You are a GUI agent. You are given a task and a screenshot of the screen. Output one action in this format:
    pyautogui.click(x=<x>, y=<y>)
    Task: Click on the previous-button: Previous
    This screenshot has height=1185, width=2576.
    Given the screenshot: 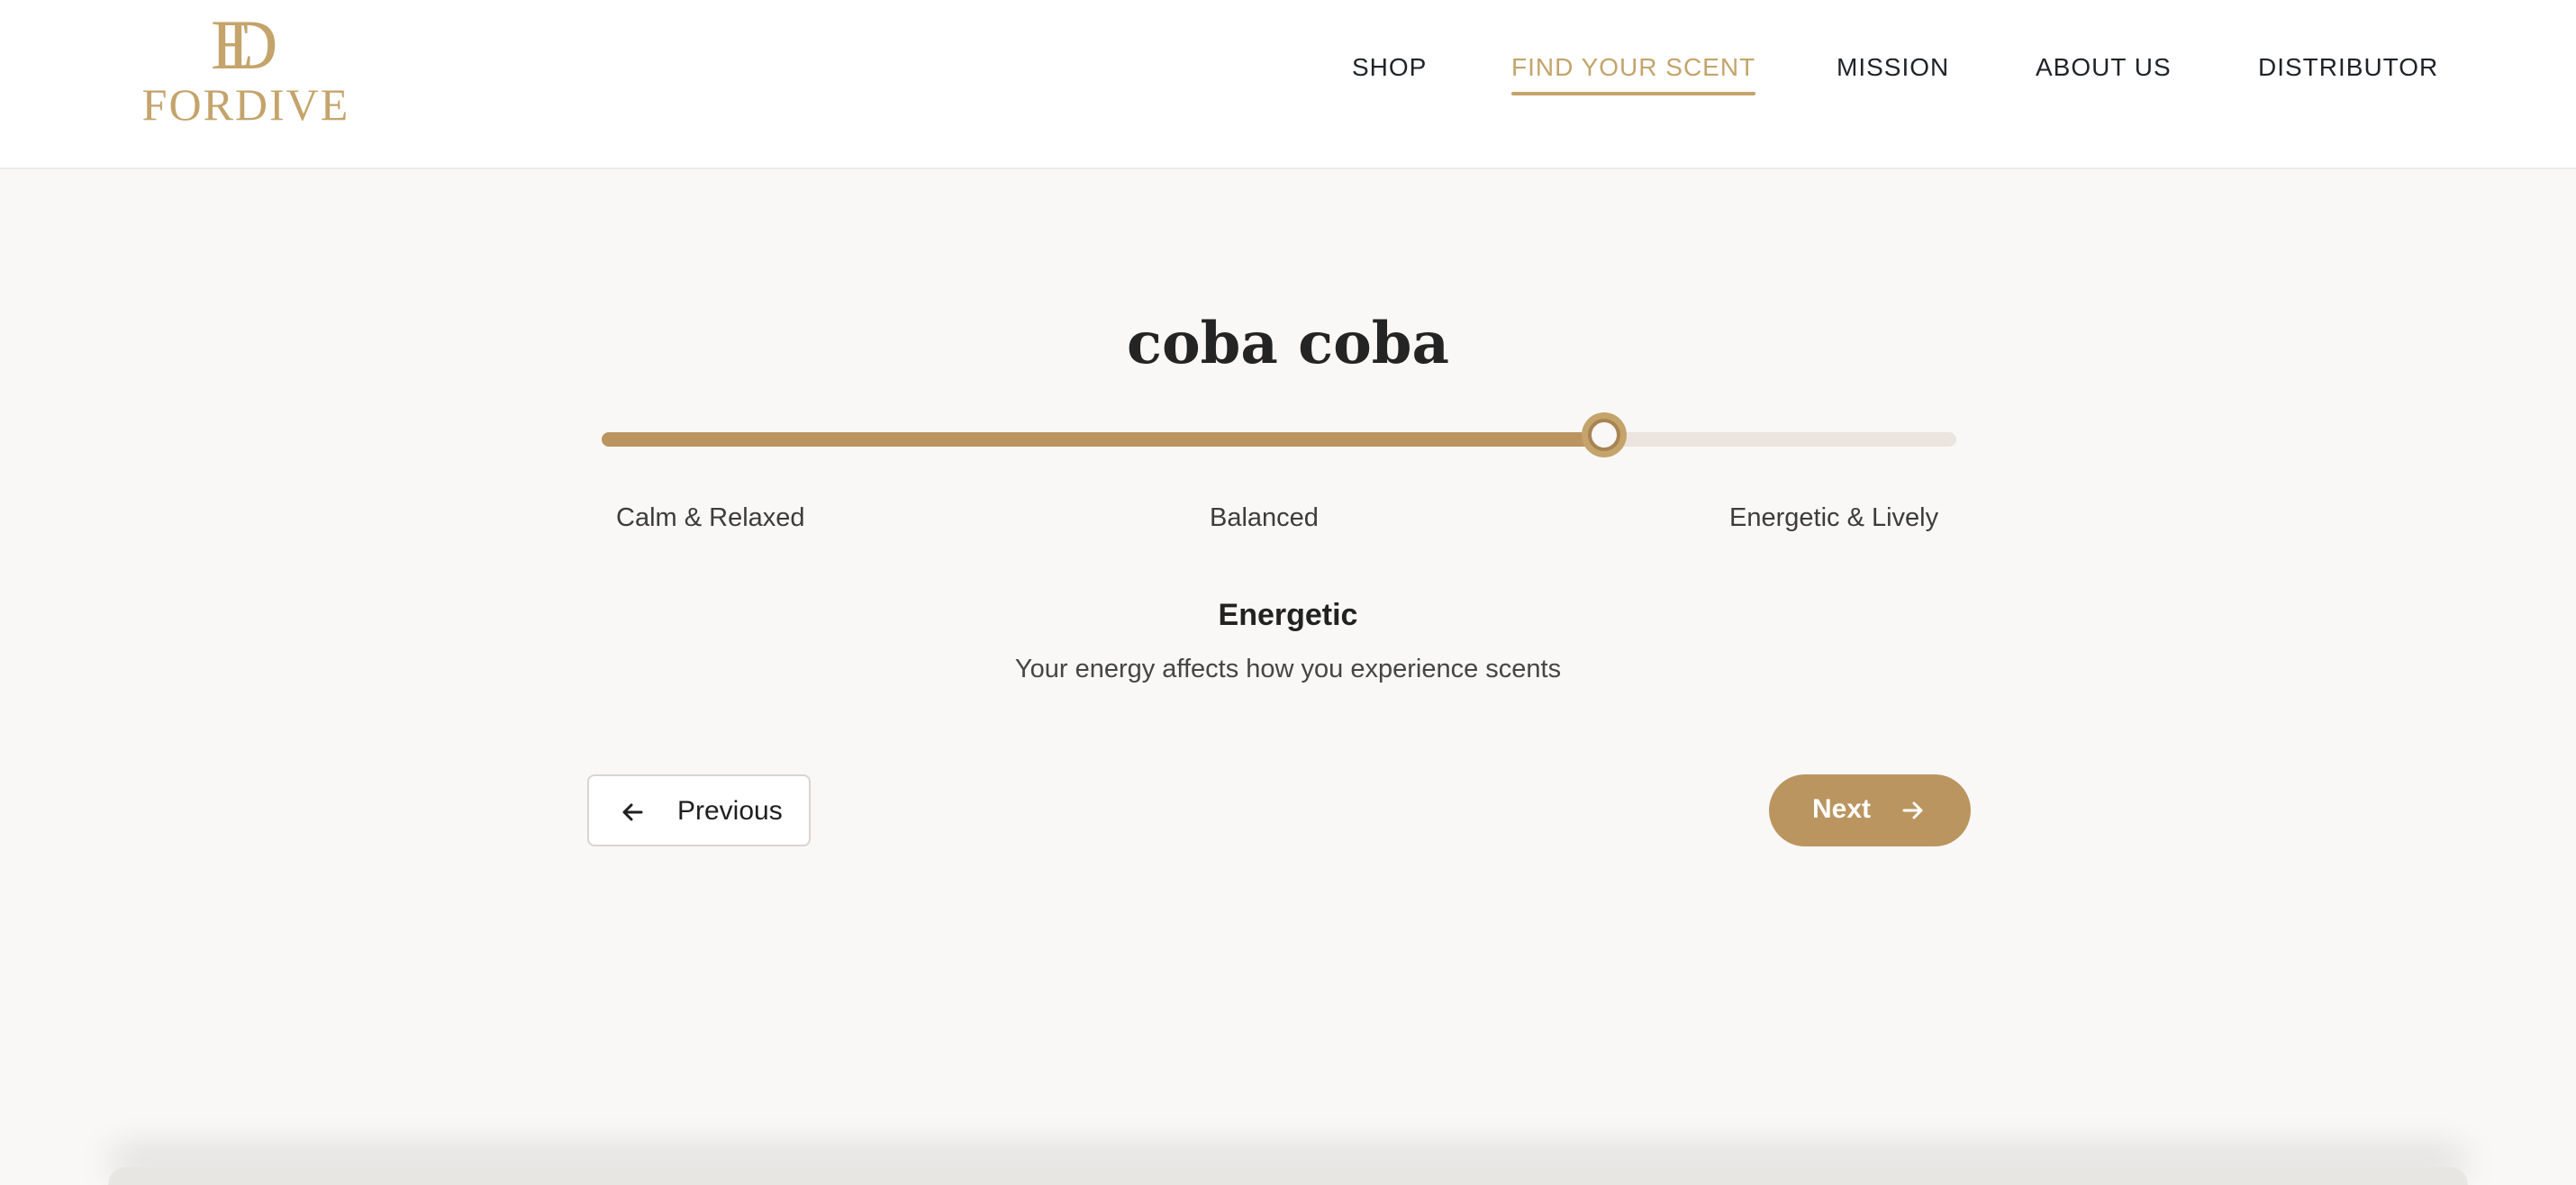 What is the action you would take?
    pyautogui.click(x=699, y=810)
    